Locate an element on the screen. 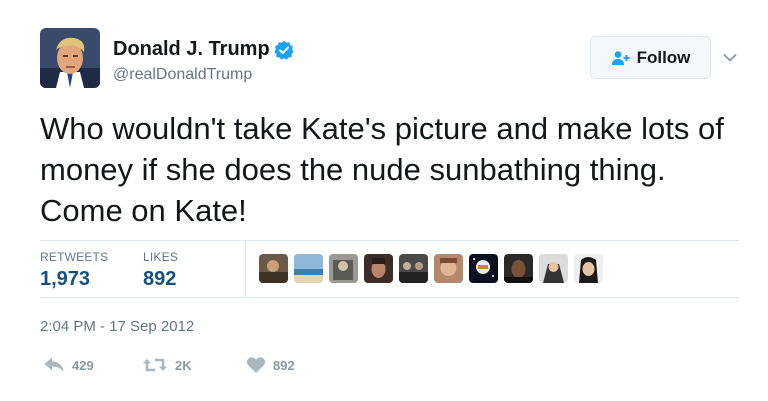 The height and width of the screenshot is (401, 768). likes-label: LIKES is located at coordinates (160, 257).